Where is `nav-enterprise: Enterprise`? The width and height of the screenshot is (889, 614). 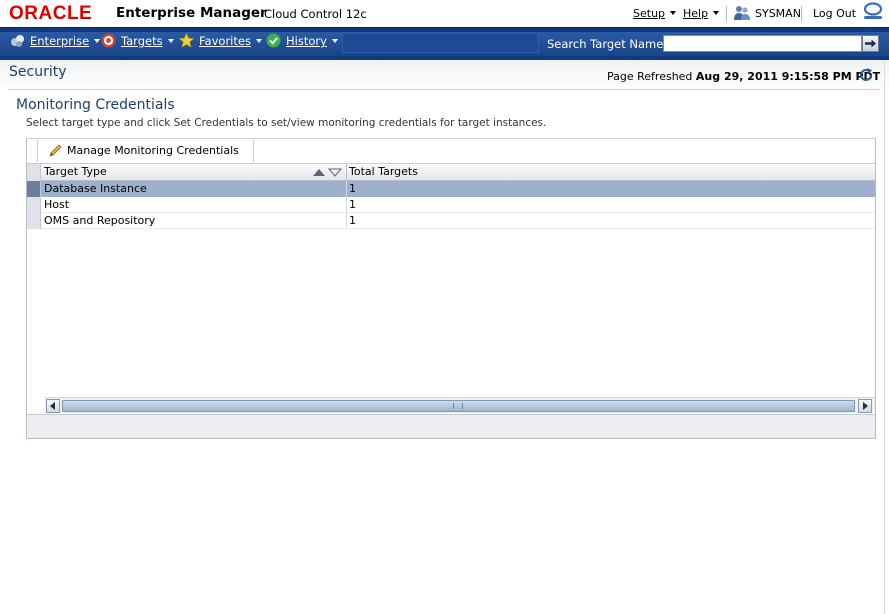
nav-enterprise: Enterprise is located at coordinates (55, 41).